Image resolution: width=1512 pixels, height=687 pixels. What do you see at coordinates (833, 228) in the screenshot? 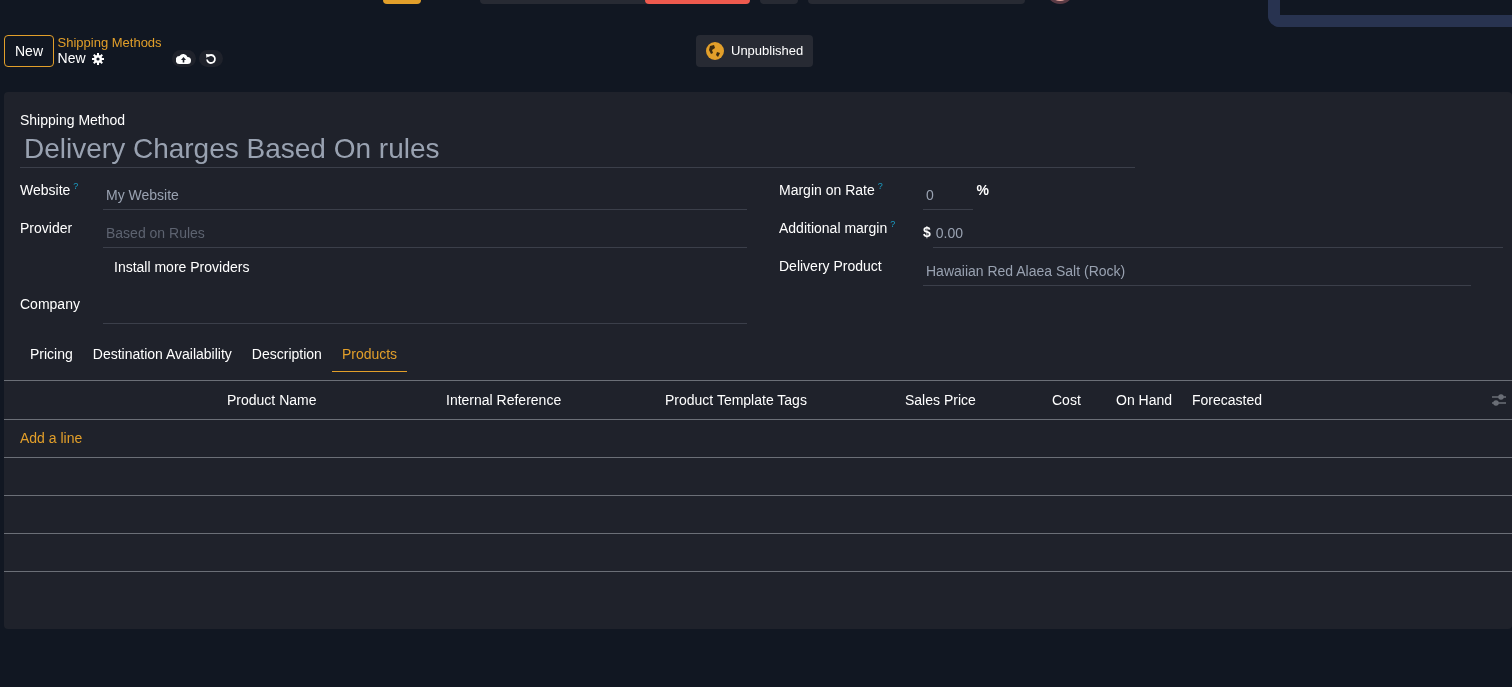
I see `field-label: Additional margin` at bounding box center [833, 228].